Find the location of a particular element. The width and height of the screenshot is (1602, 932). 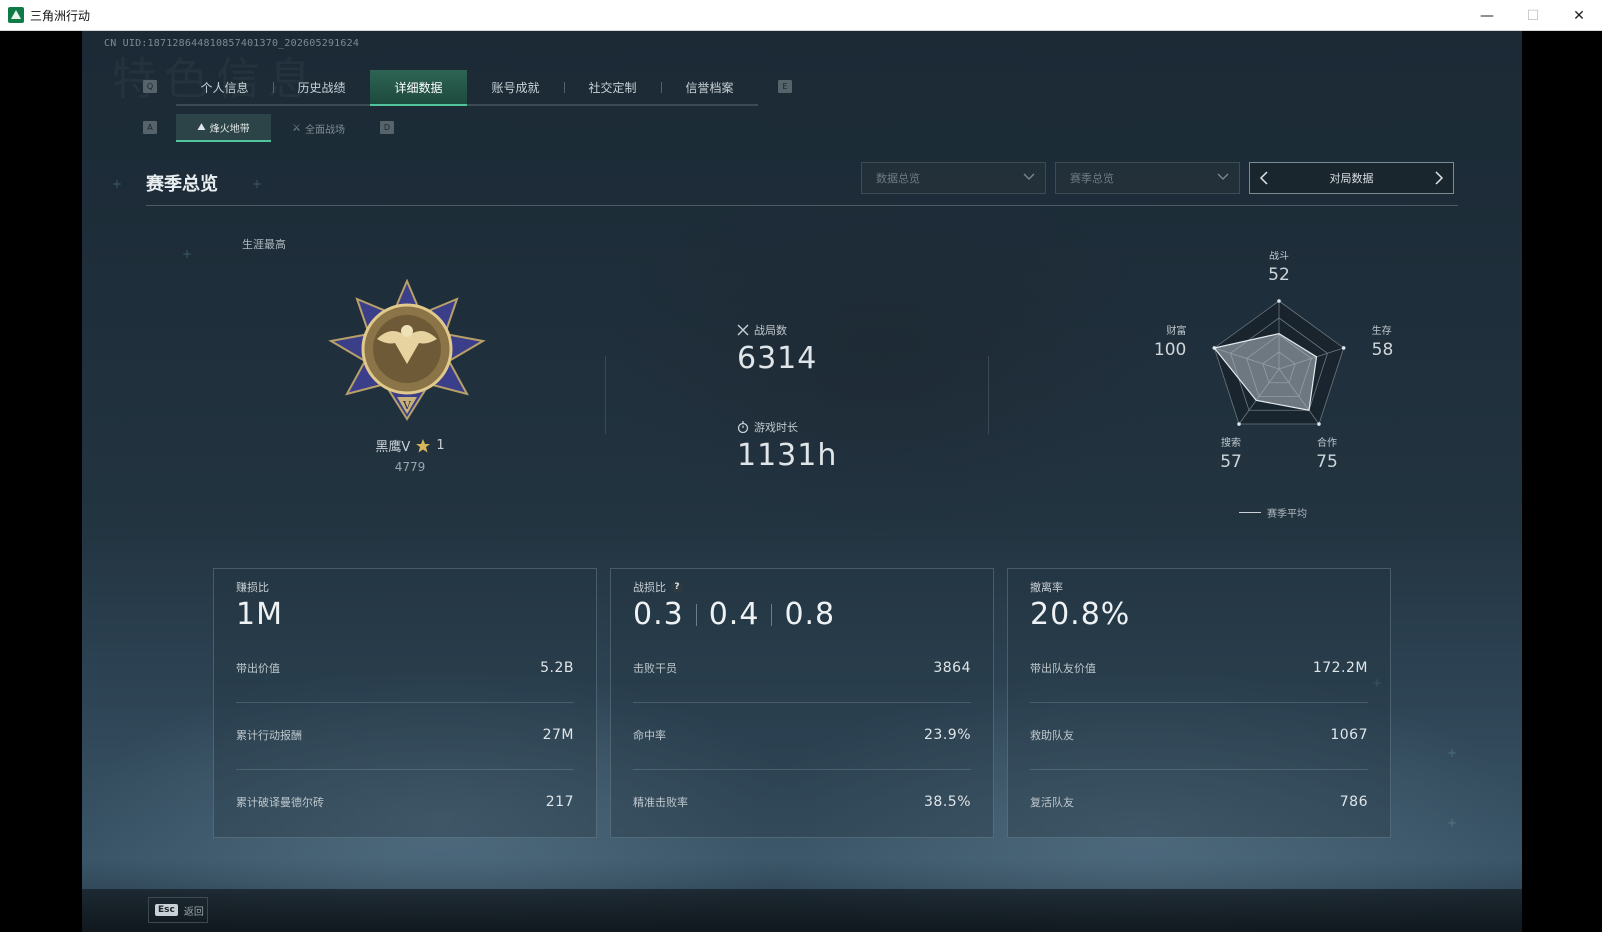

chevron-down-icon is located at coordinates (1029, 176).